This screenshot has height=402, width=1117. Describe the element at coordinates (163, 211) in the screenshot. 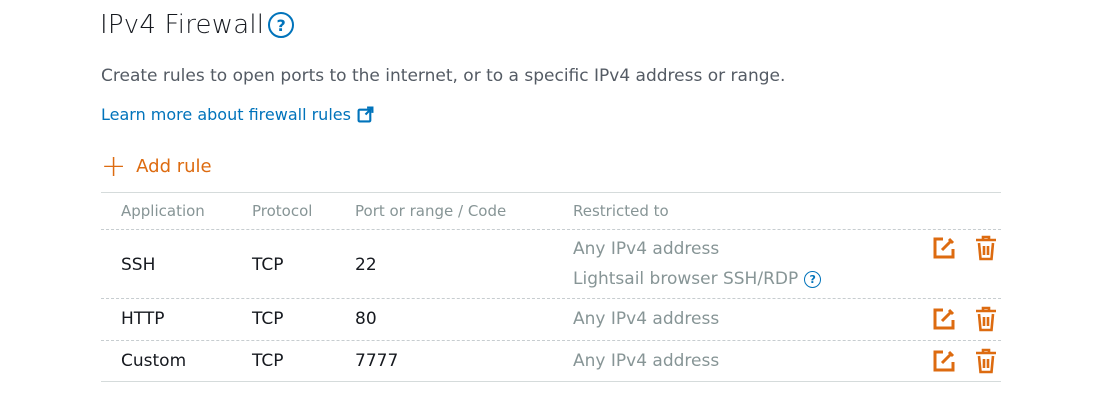

I see `column-application: Application` at that location.